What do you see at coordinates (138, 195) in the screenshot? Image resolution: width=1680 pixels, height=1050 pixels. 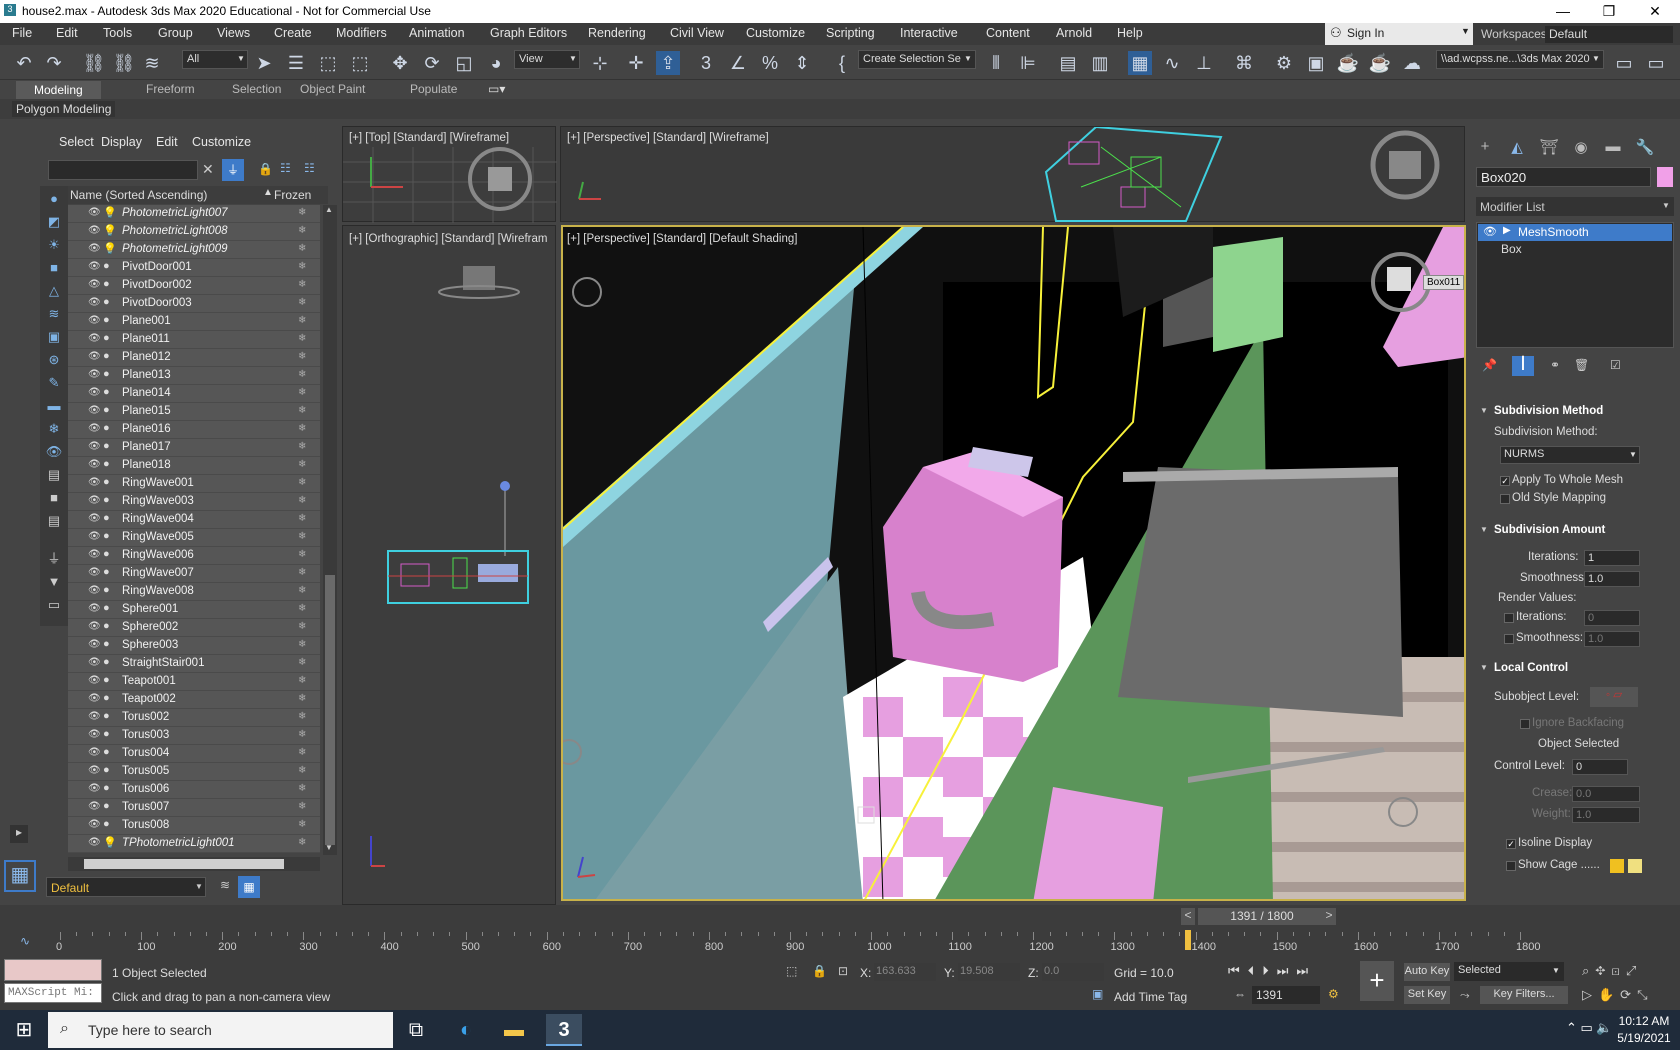 I see `column-name: Name (Sorted Ascending)` at bounding box center [138, 195].